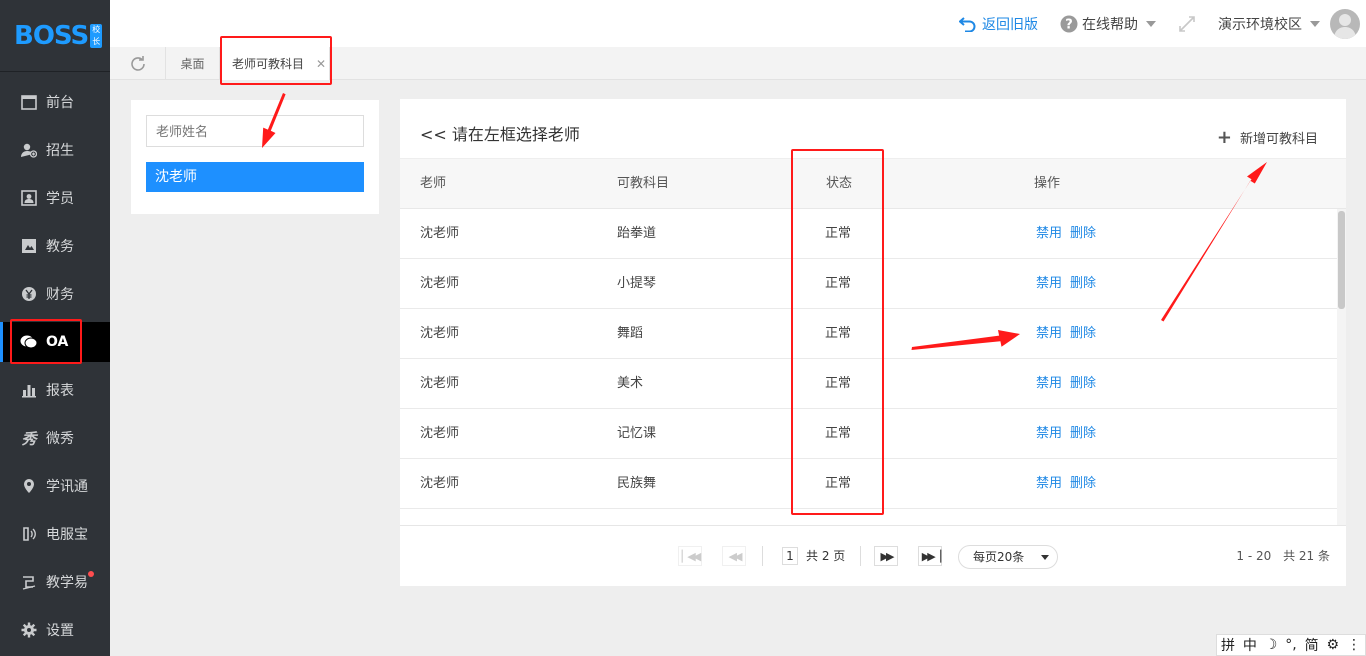 This screenshot has width=1366, height=656. Describe the element at coordinates (255, 131) in the screenshot. I see `teacher-search-input` at that location.